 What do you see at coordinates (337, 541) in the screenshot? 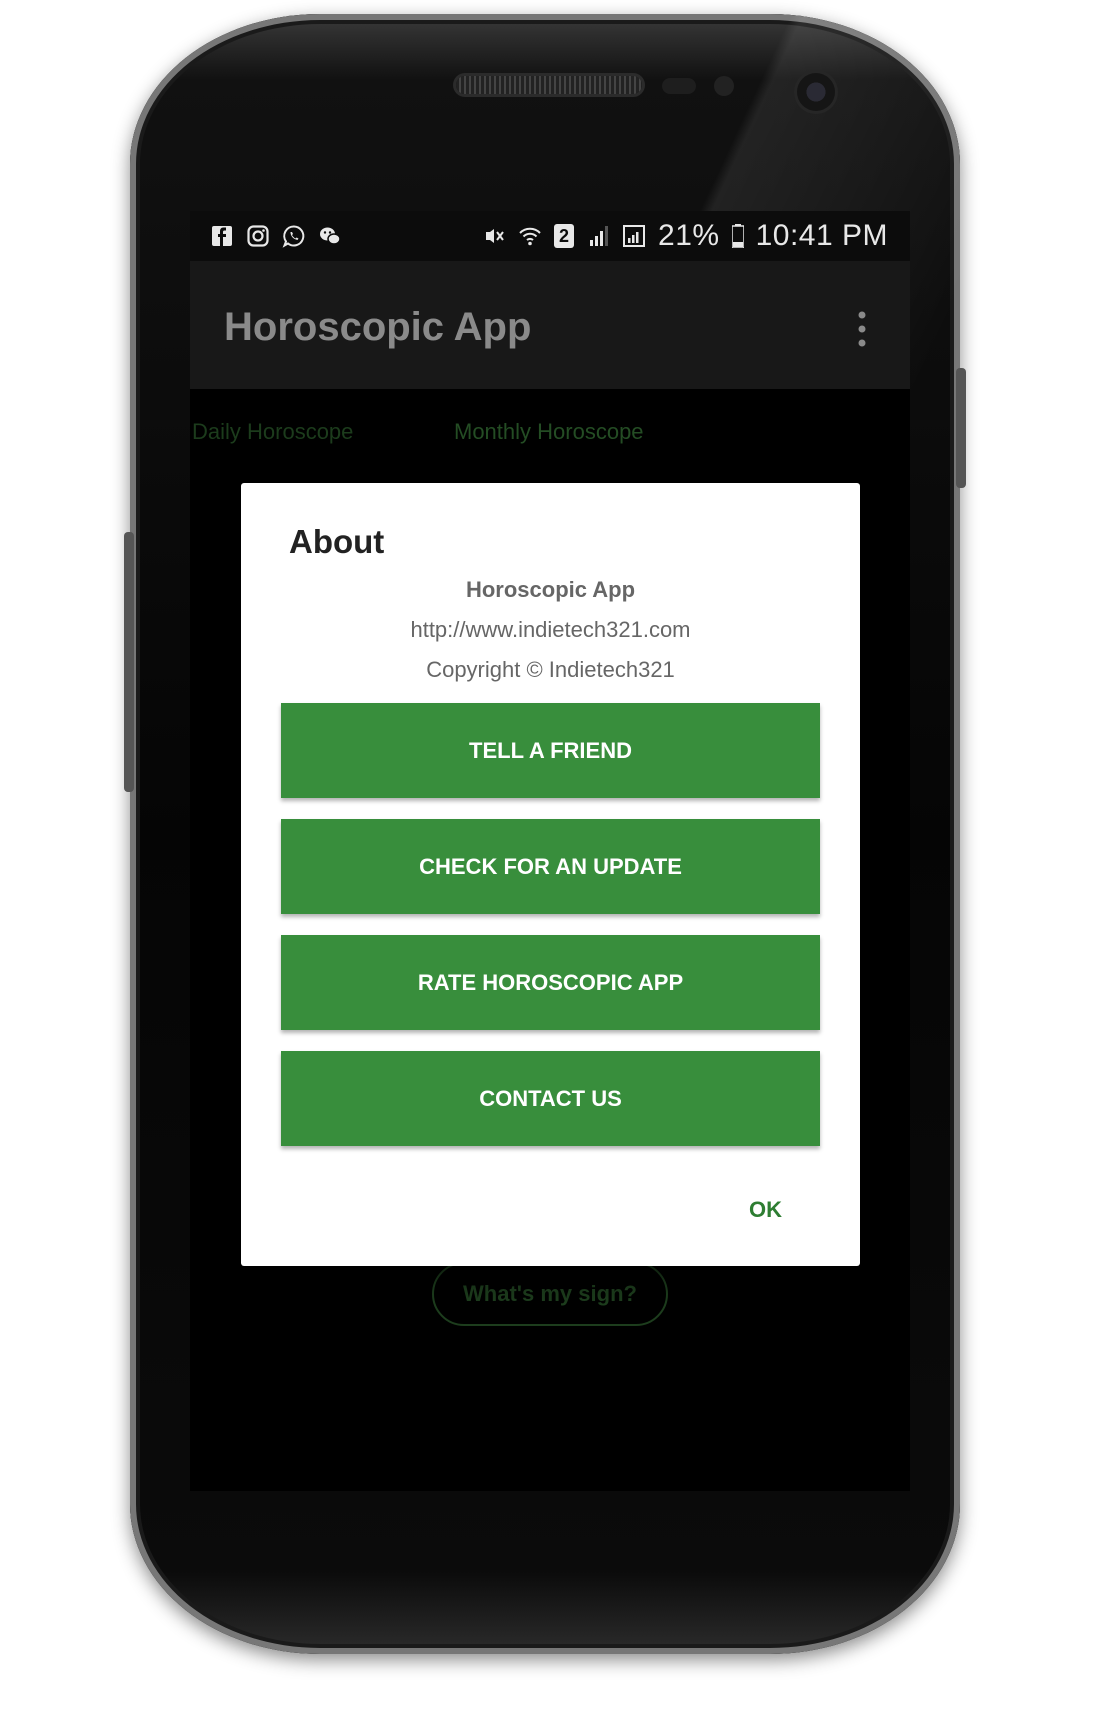
I see `dialog-title: About` at bounding box center [337, 541].